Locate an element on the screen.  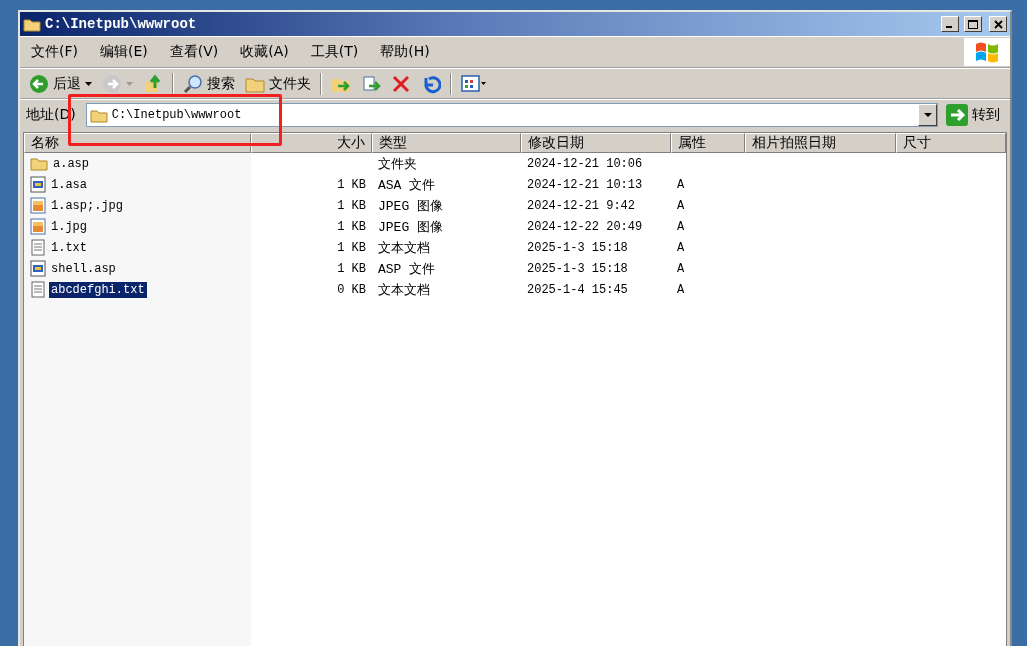
menu-item: 查看(V) is located at coordinates (194, 52).